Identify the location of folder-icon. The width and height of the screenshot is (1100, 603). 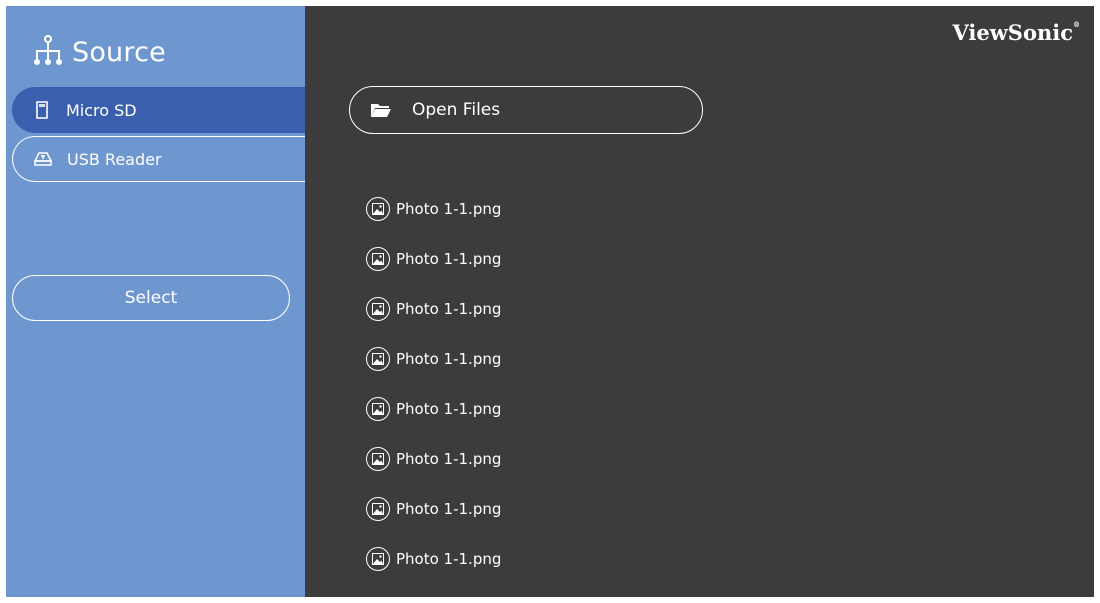
(381, 110).